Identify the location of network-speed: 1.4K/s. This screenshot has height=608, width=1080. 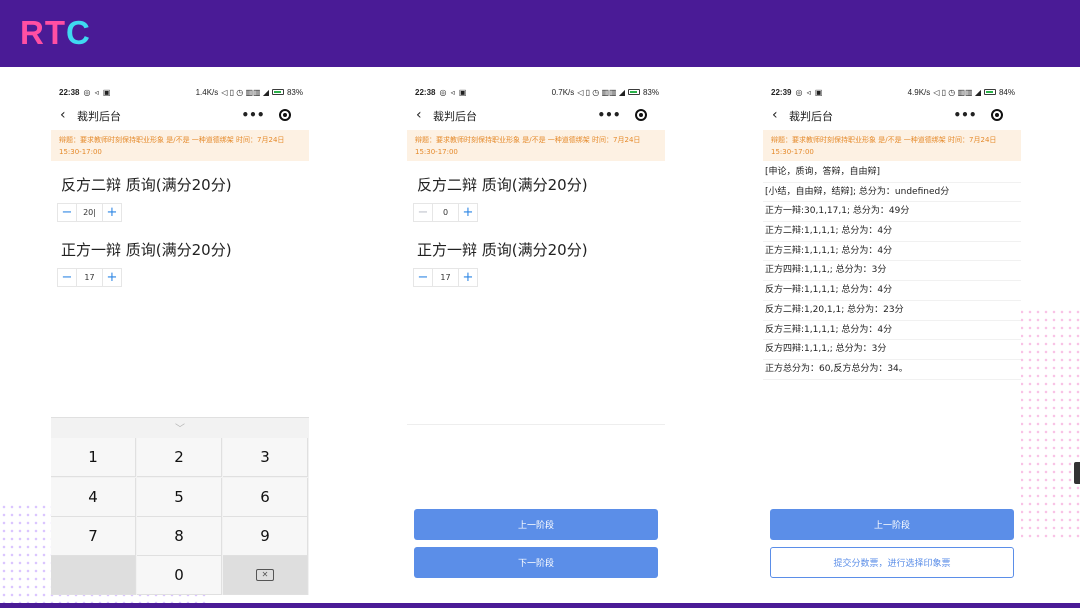
(207, 92).